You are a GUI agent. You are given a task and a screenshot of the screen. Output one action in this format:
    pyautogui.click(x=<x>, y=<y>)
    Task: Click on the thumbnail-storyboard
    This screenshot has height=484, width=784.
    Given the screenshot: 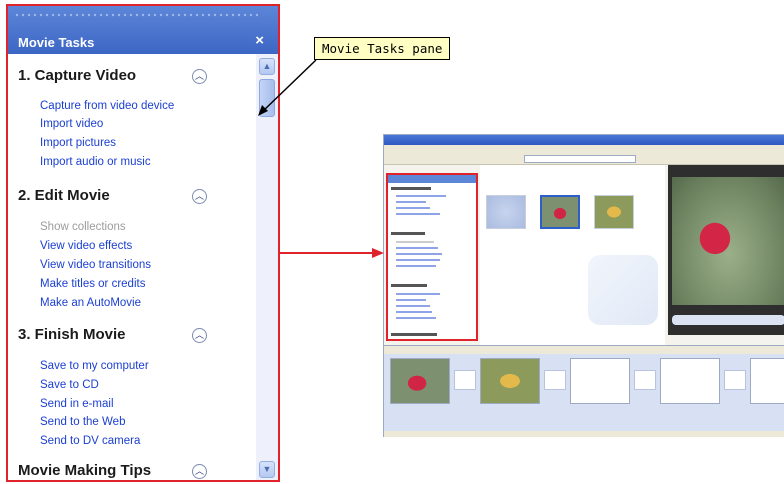 What is the action you would take?
    pyautogui.click(x=584, y=391)
    